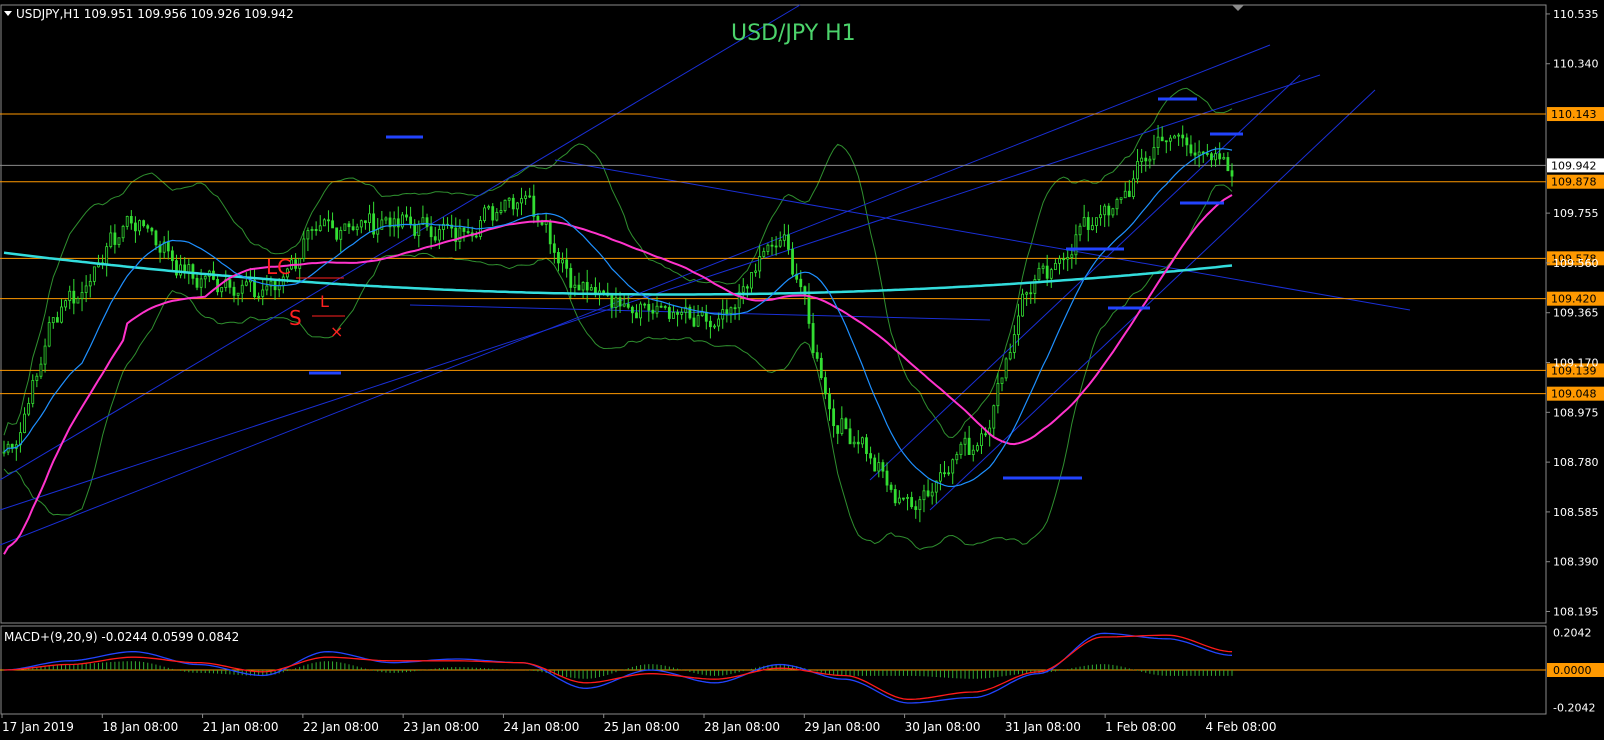 The width and height of the screenshot is (1604, 740). Describe the element at coordinates (793, 33) in the screenshot. I see `chart-title: USD/JPY H1` at that location.